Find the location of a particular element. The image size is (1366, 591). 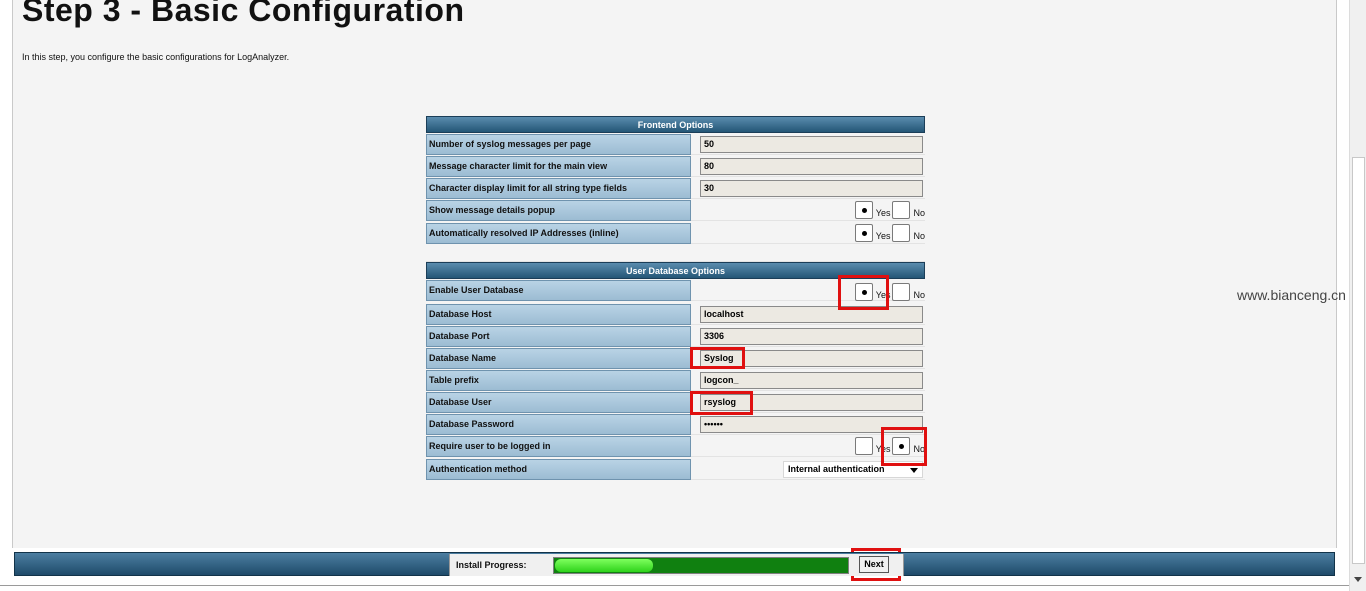

show-popup-yes-label: Yes is located at coordinates (883, 212).